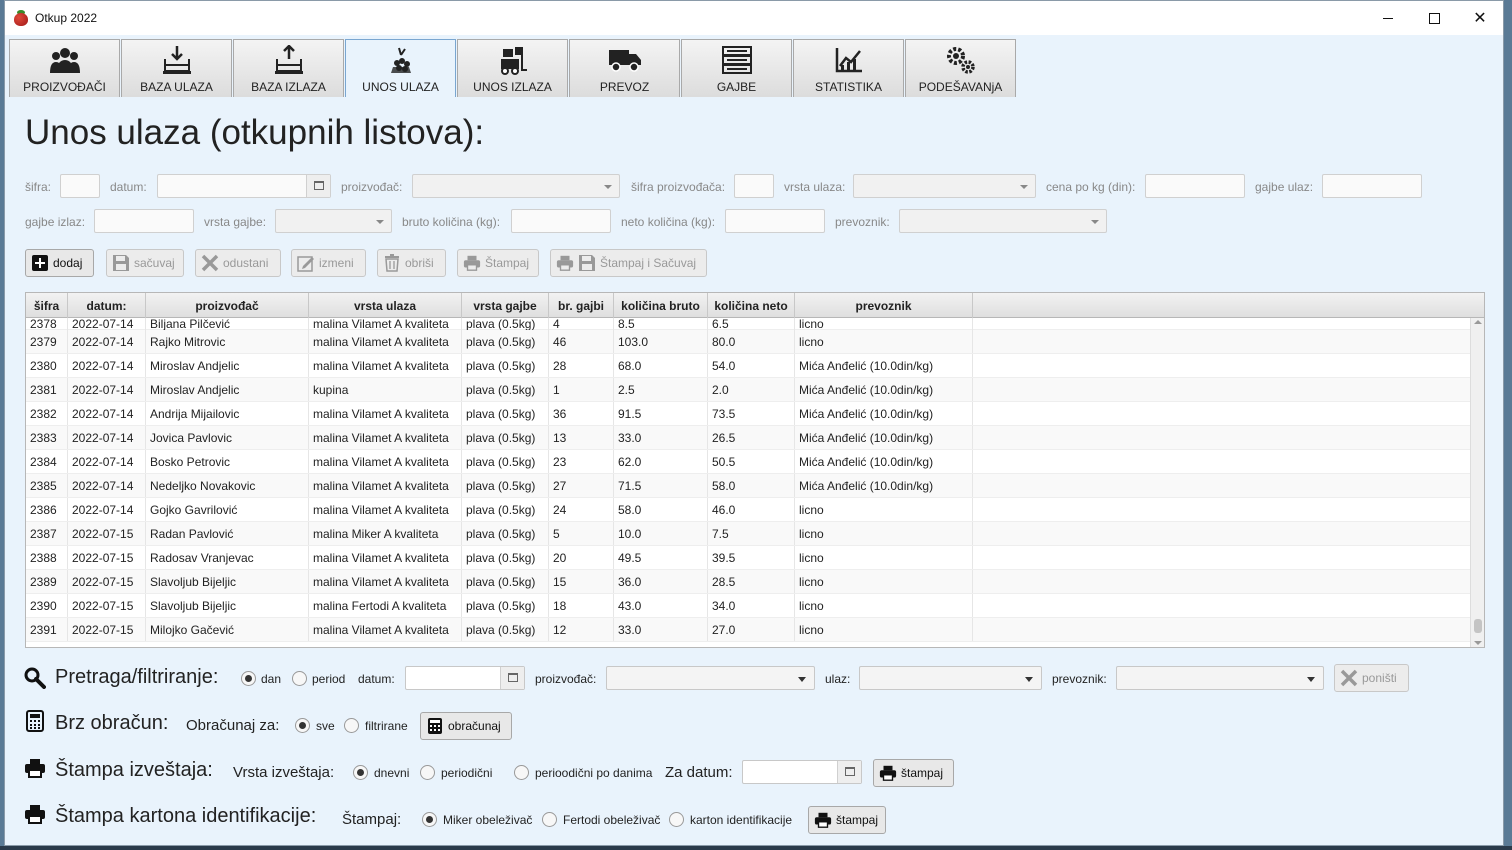 This screenshot has width=1512, height=850. I want to click on table-cell: 2383, so click(47, 437).